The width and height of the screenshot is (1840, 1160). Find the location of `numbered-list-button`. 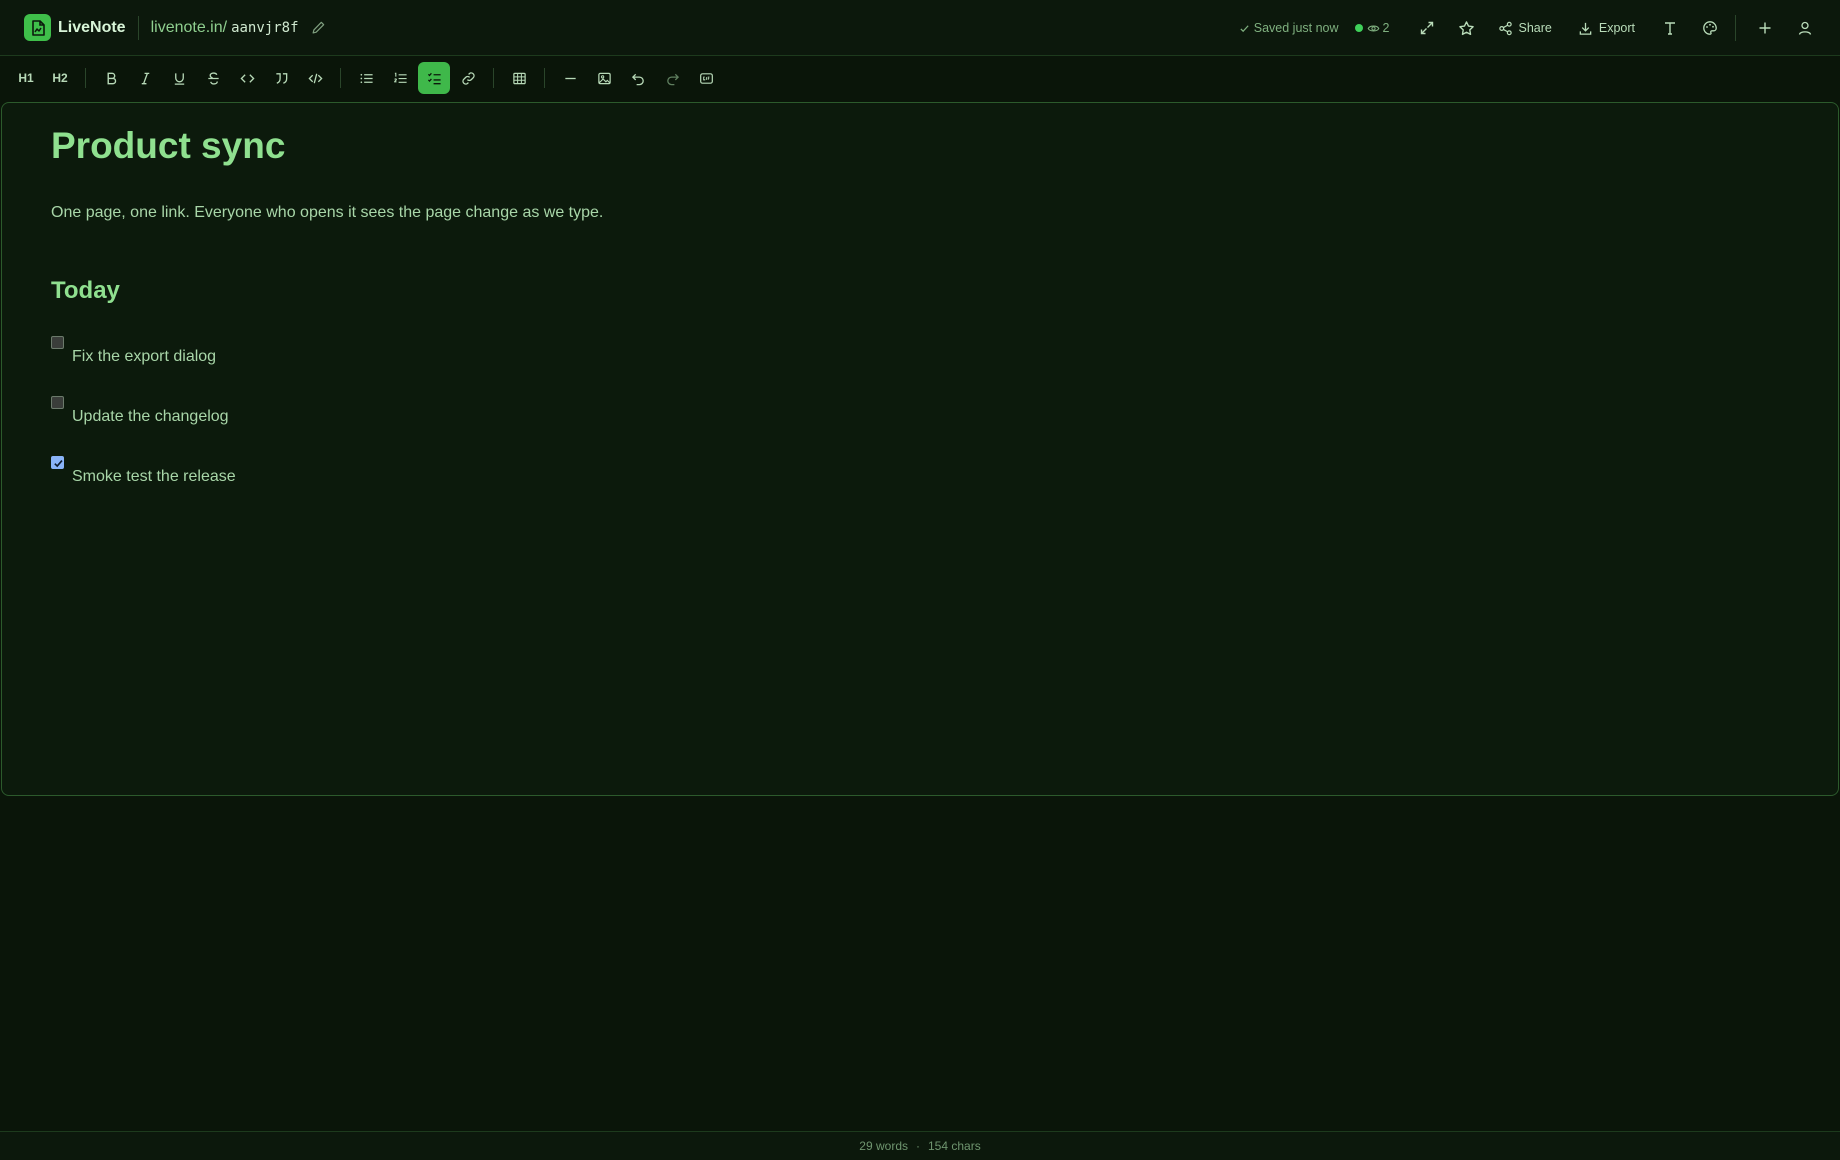

numbered-list-button is located at coordinates (400, 78).